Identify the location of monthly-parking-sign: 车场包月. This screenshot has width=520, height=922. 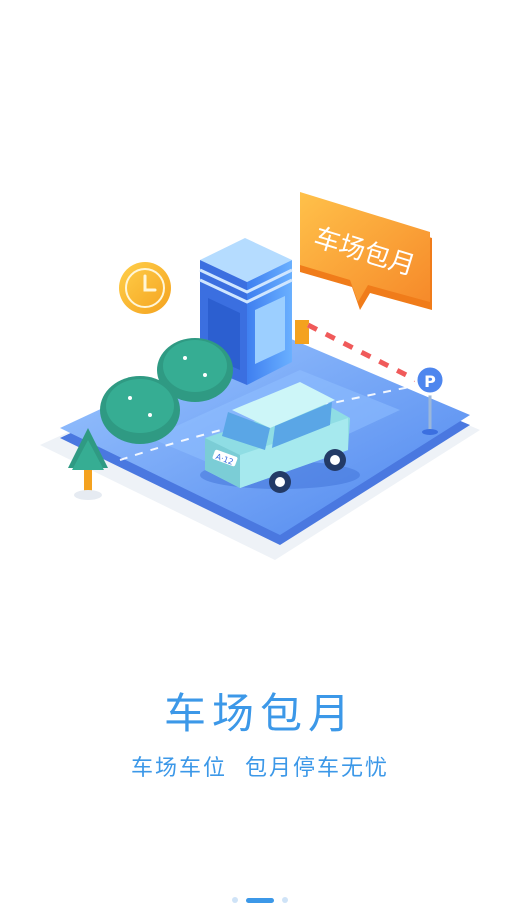
(366, 251).